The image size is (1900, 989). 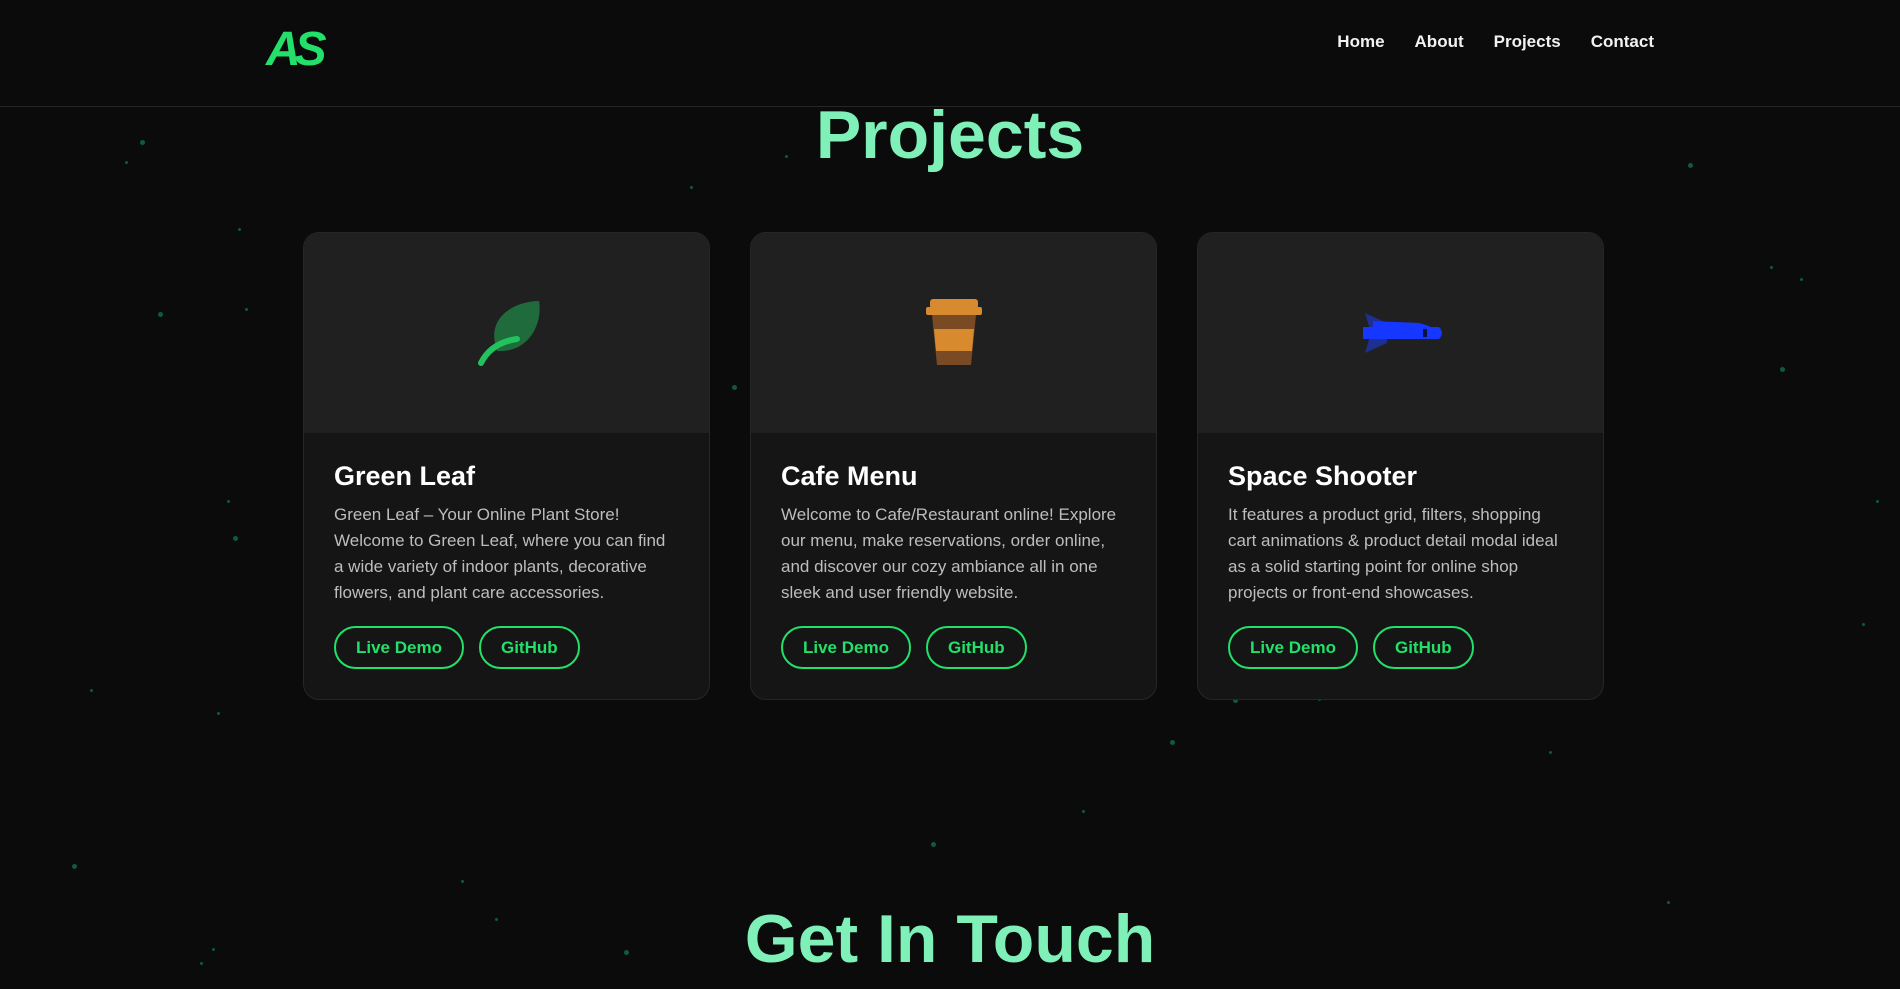 What do you see at coordinates (950, 53) in the screenshot?
I see `site-header: AS Home About Projects Contact` at bounding box center [950, 53].